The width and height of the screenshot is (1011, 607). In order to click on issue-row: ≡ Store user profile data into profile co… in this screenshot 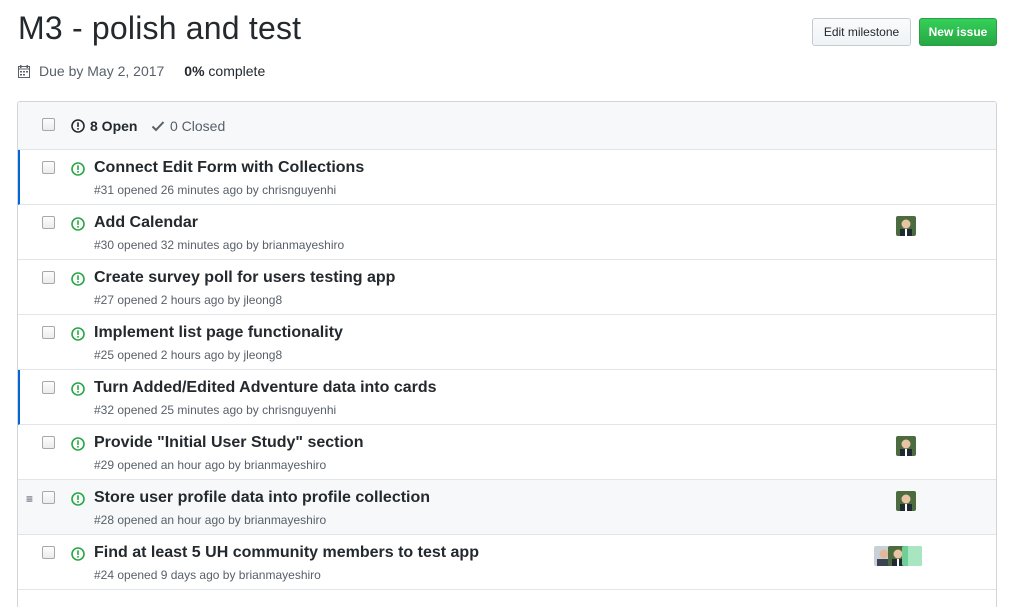, I will do `click(507, 507)`.